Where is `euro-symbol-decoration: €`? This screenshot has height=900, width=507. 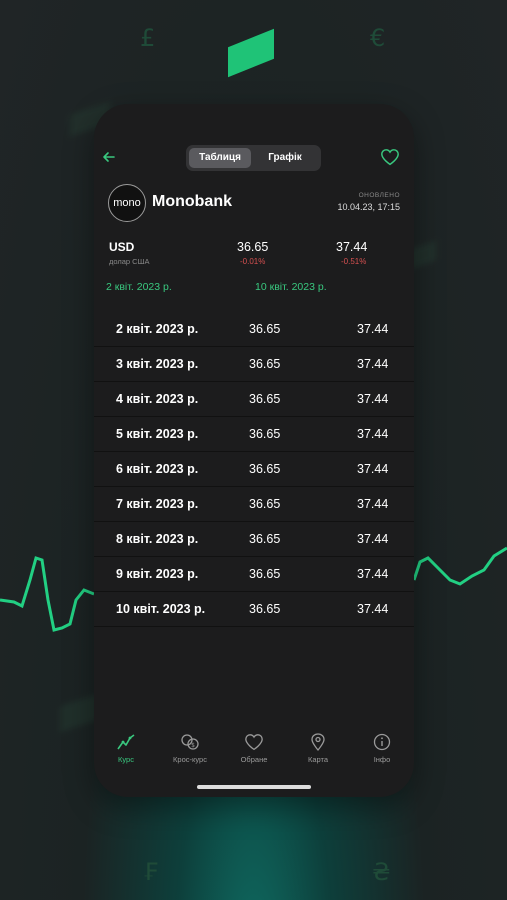 euro-symbol-decoration: € is located at coordinates (378, 38).